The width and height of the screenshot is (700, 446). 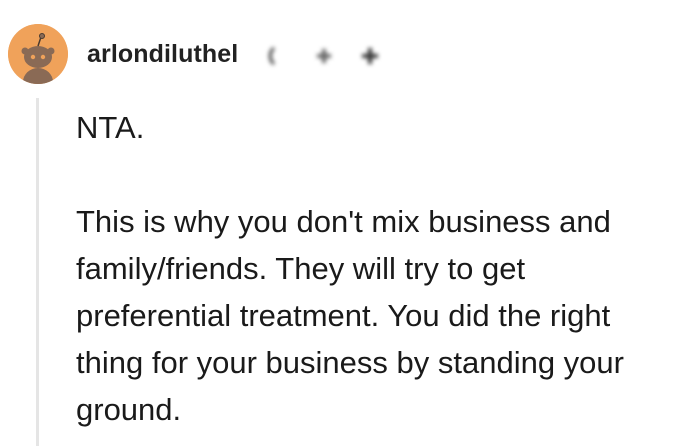 I want to click on user-badges, so click(x=325, y=56).